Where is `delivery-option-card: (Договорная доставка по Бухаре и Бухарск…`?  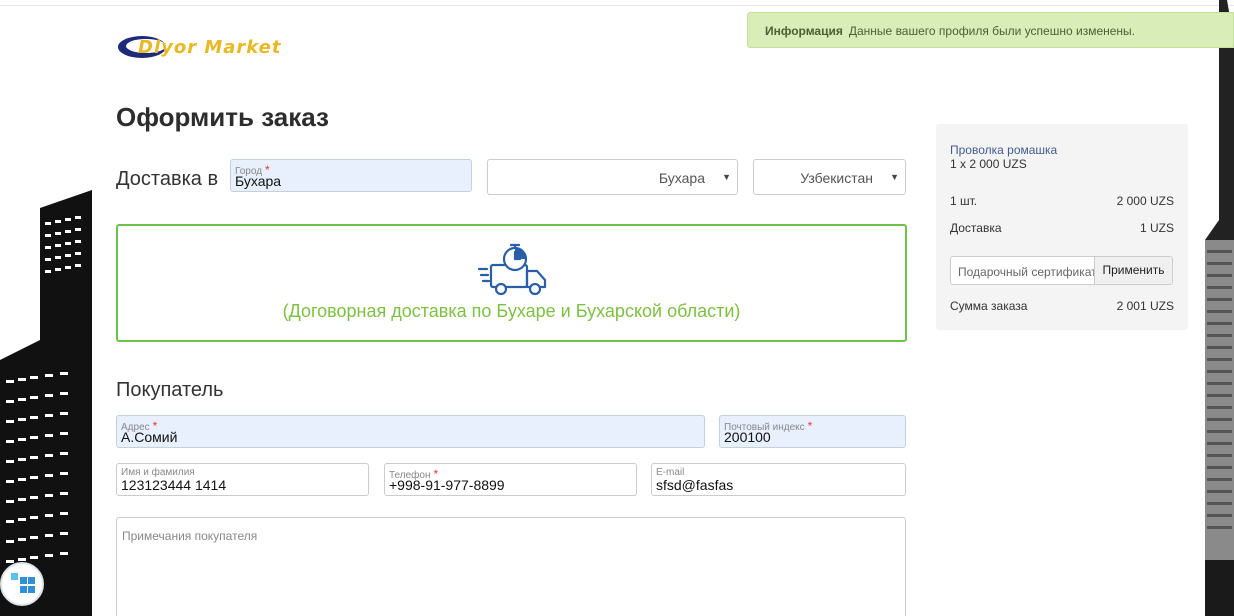 delivery-option-card: (Договорная доставка по Бухаре и Бухарск… is located at coordinates (511, 283).